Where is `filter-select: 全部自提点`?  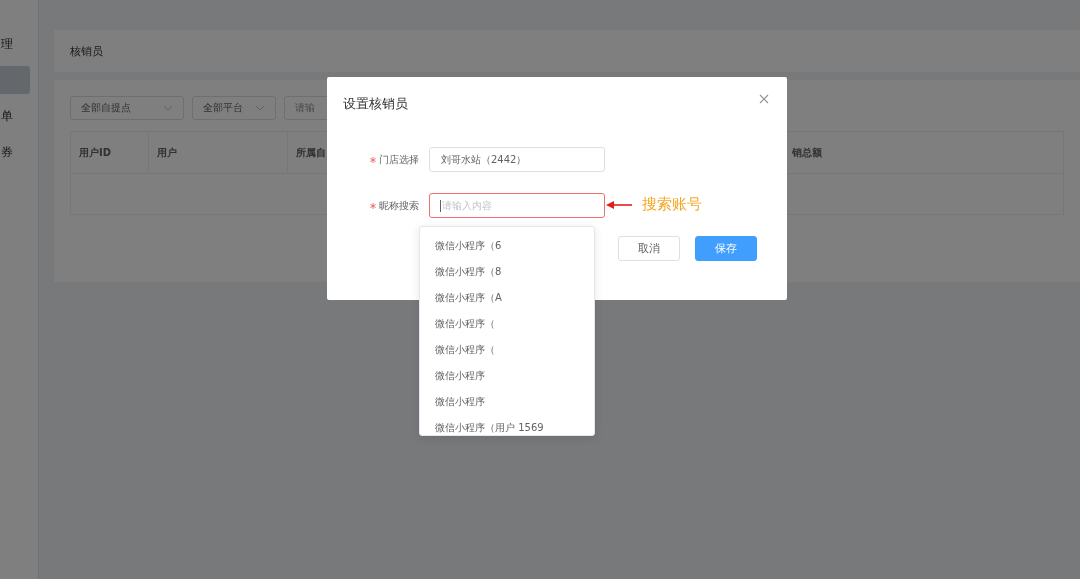
filter-select: 全部自提点 is located at coordinates (127, 108).